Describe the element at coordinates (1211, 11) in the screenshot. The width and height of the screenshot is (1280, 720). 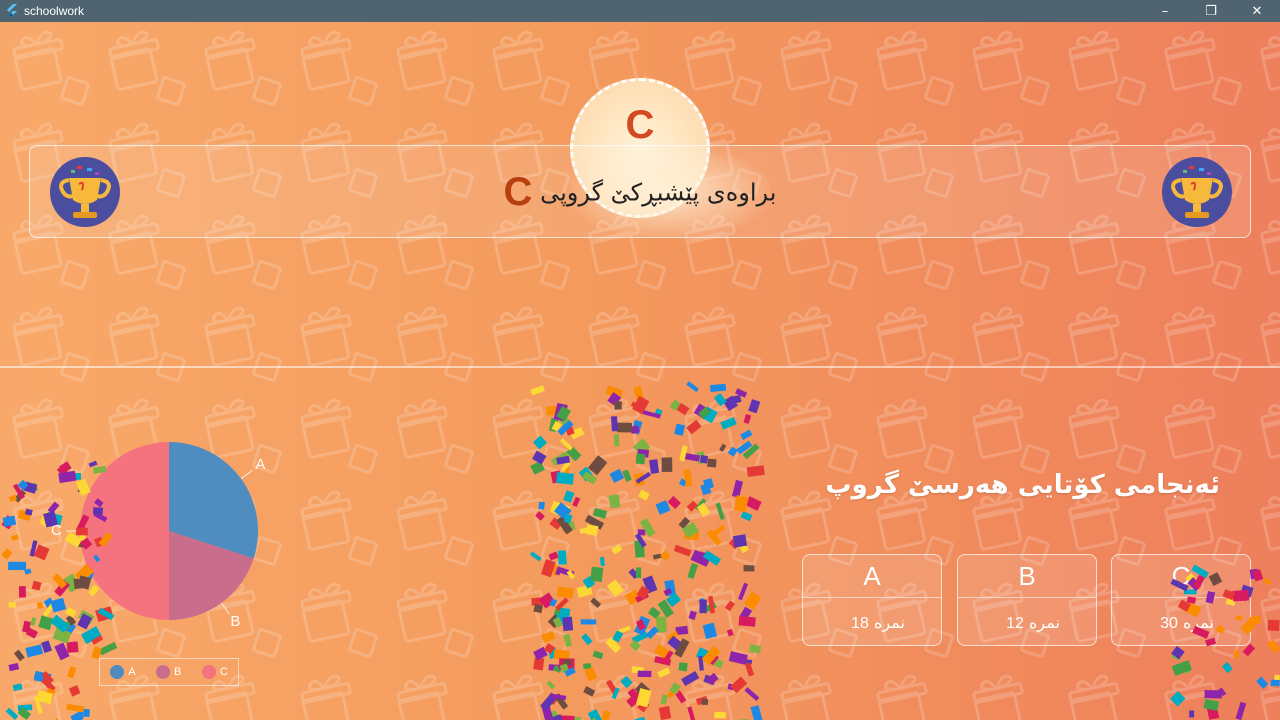
I see `maximize-button: ❐` at that location.